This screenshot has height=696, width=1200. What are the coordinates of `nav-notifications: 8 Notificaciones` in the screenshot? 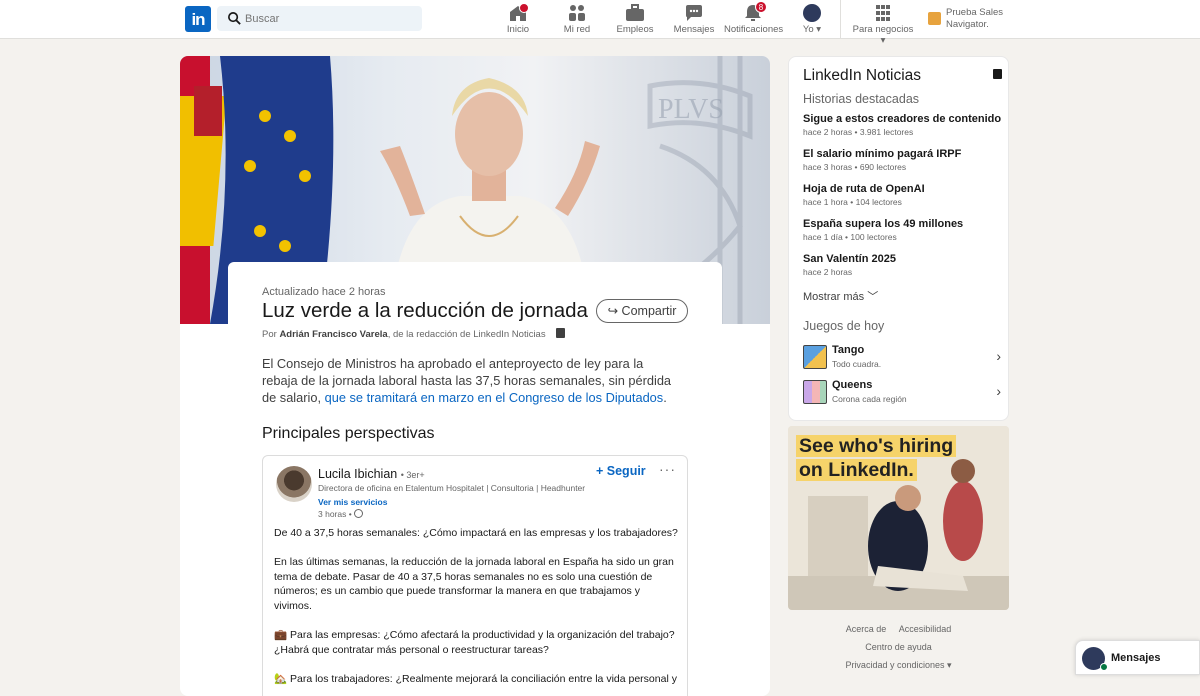 It's located at (754, 19).